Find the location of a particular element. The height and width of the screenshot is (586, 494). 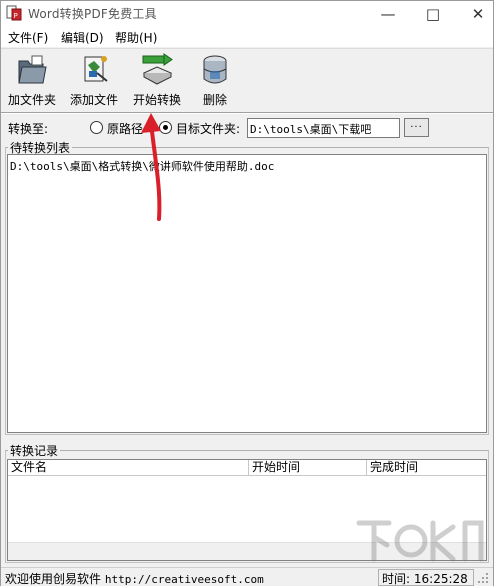

original-path-label: 原路径 is located at coordinates (125, 129).